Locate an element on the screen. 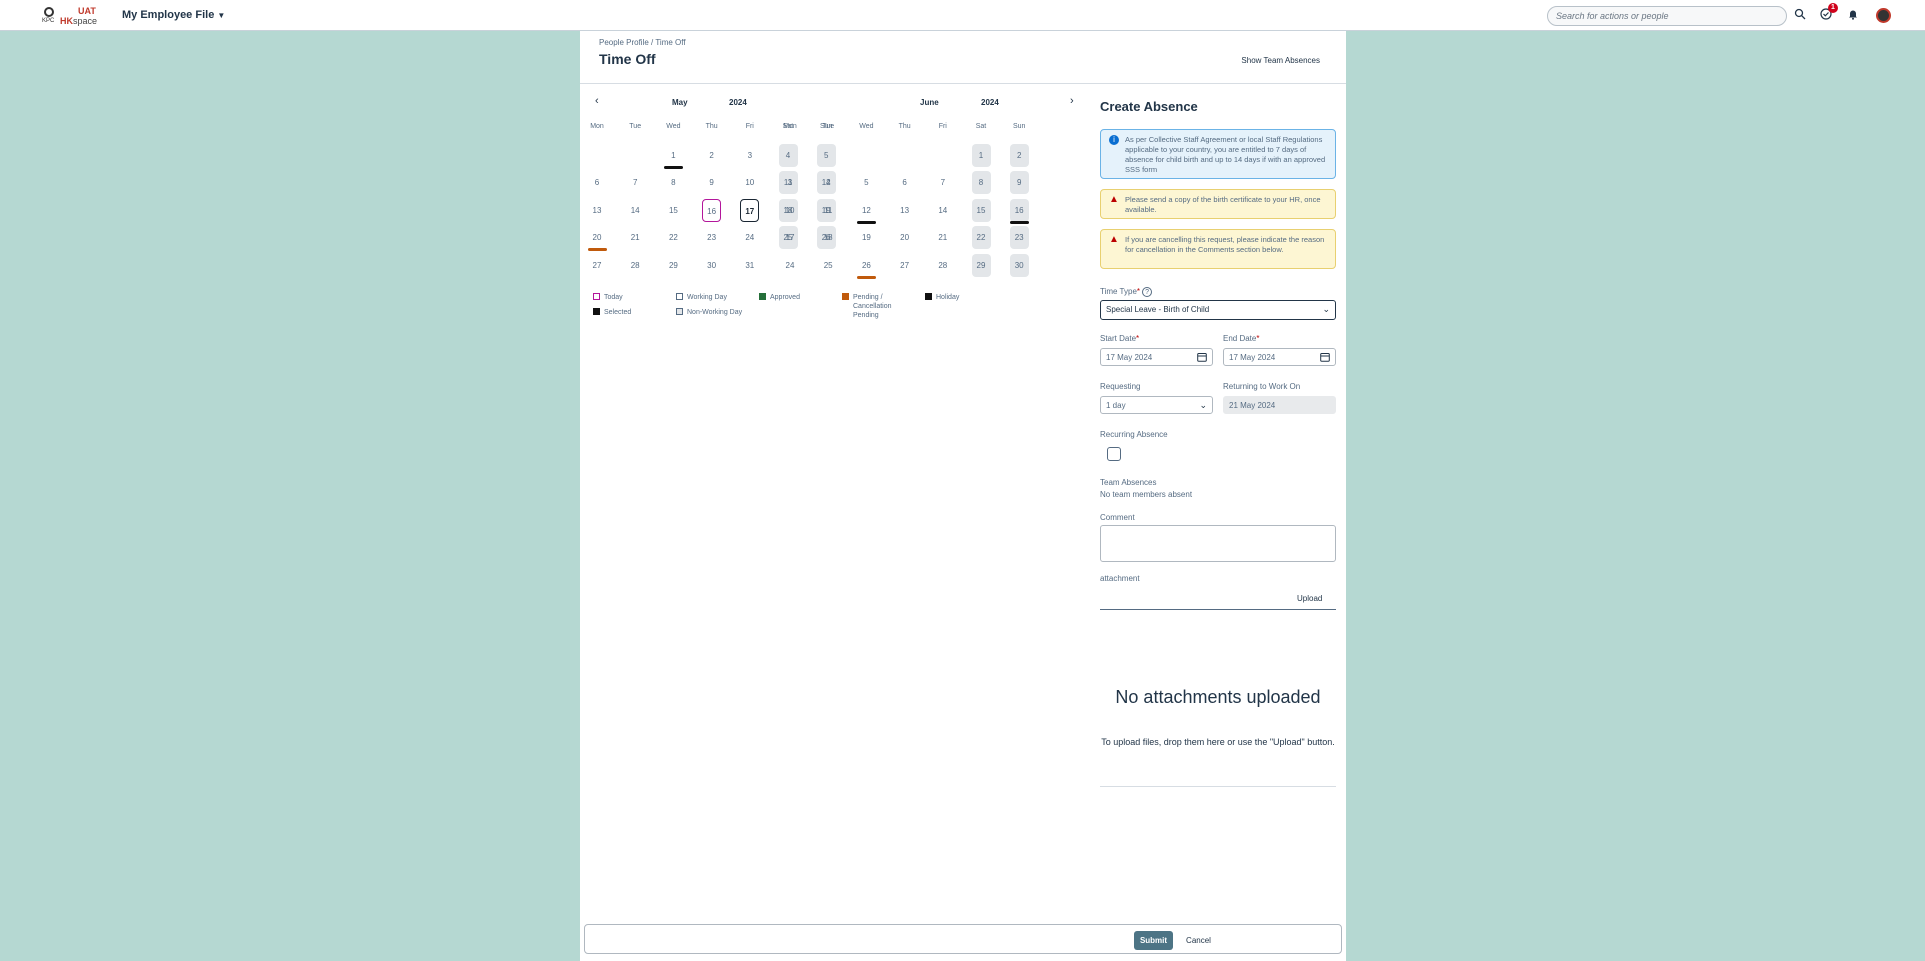 The image size is (1925, 961). june-day: 8 is located at coordinates (981, 182).